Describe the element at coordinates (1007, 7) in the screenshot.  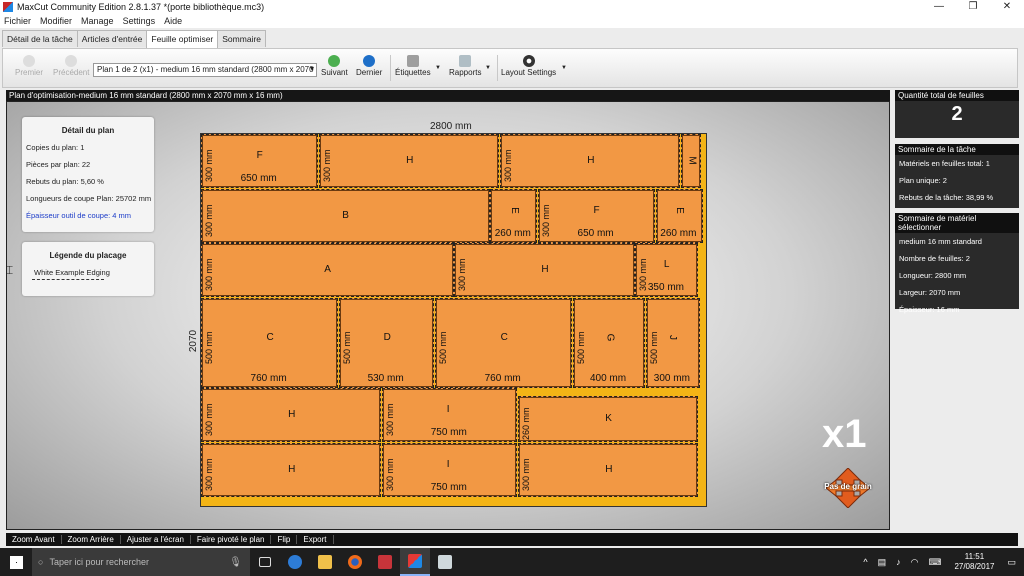
I see `close-button: ✕` at that location.